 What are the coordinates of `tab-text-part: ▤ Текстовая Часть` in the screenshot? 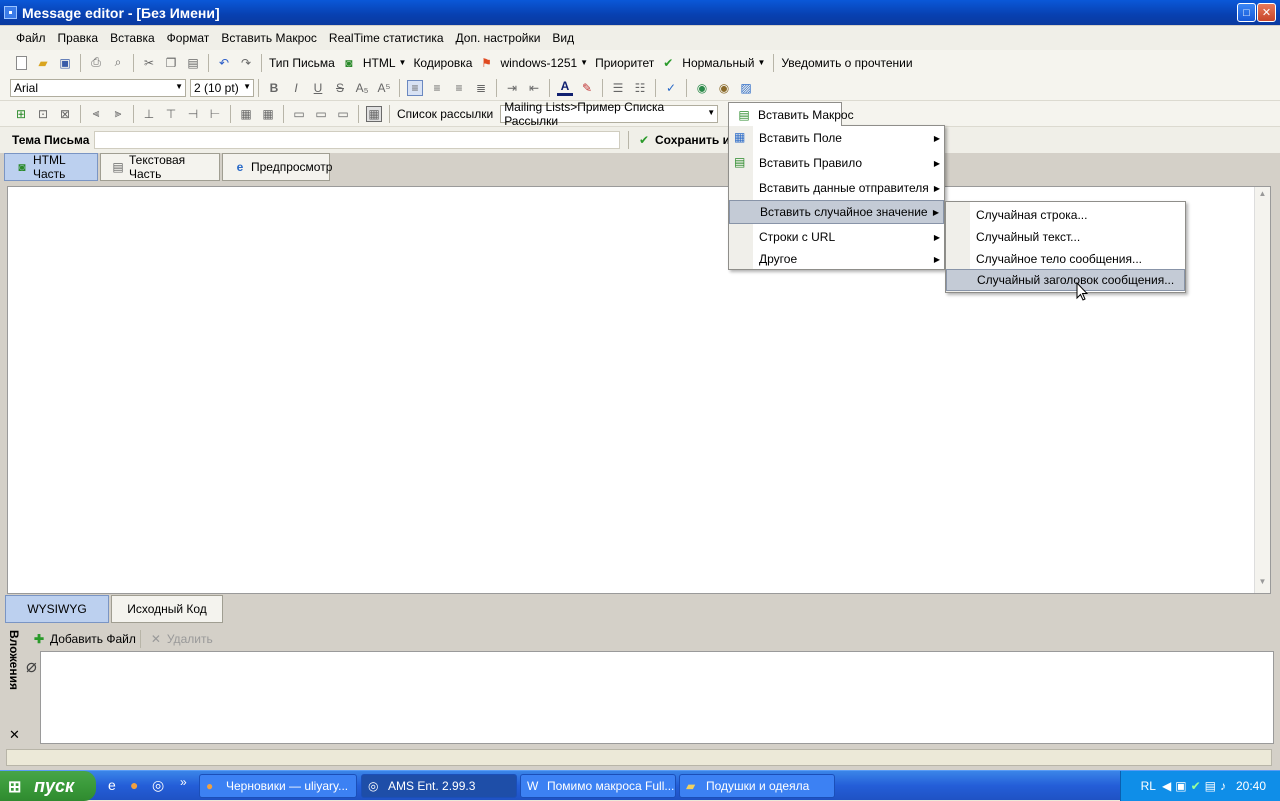 It's located at (160, 167).